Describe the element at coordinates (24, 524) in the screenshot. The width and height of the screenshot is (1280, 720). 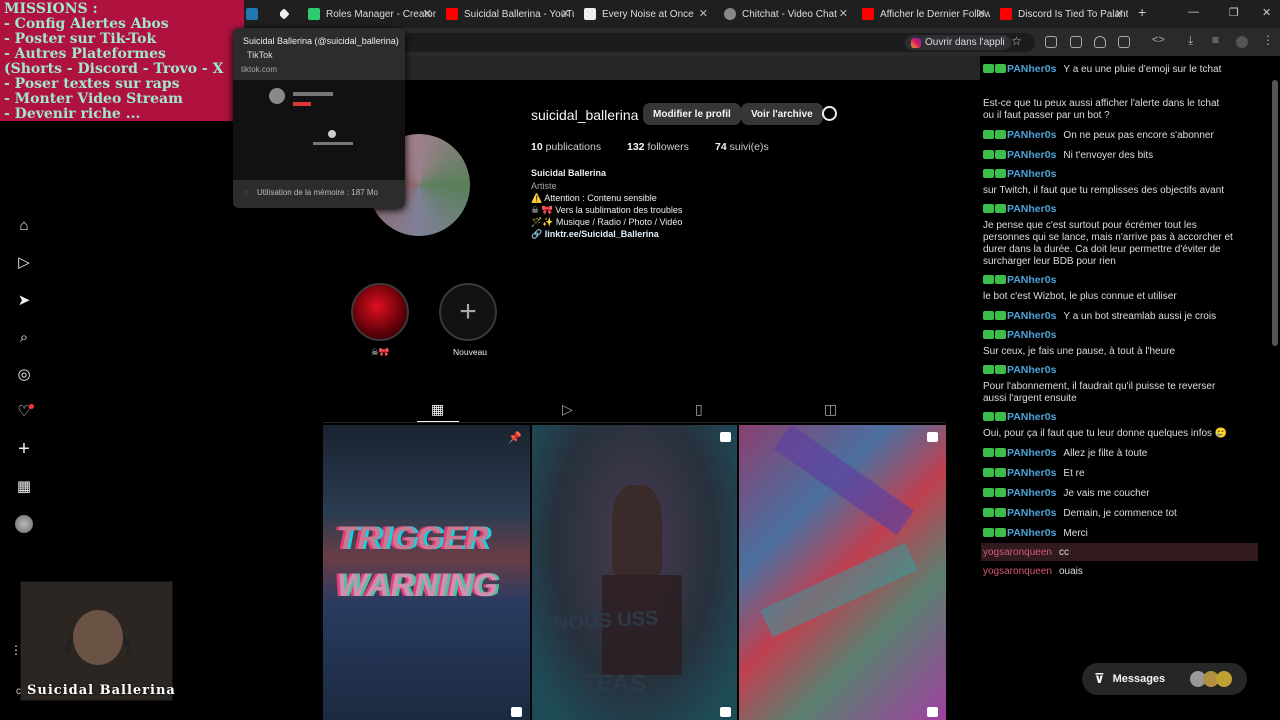
I see `profile-avatar-nav` at that location.